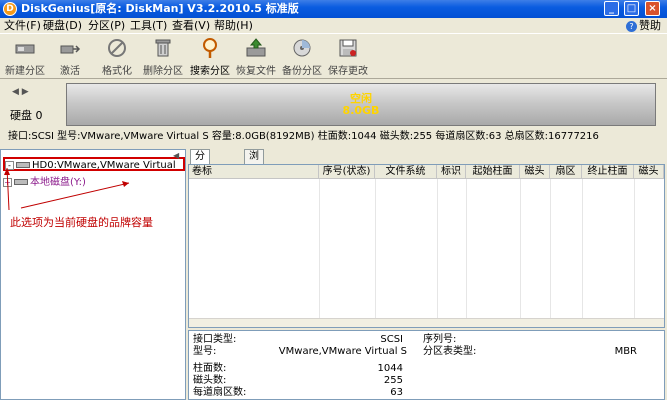 The image size is (667, 400). What do you see at coordinates (70, 49) in the screenshot?
I see `activate-icon` at bounding box center [70, 49].